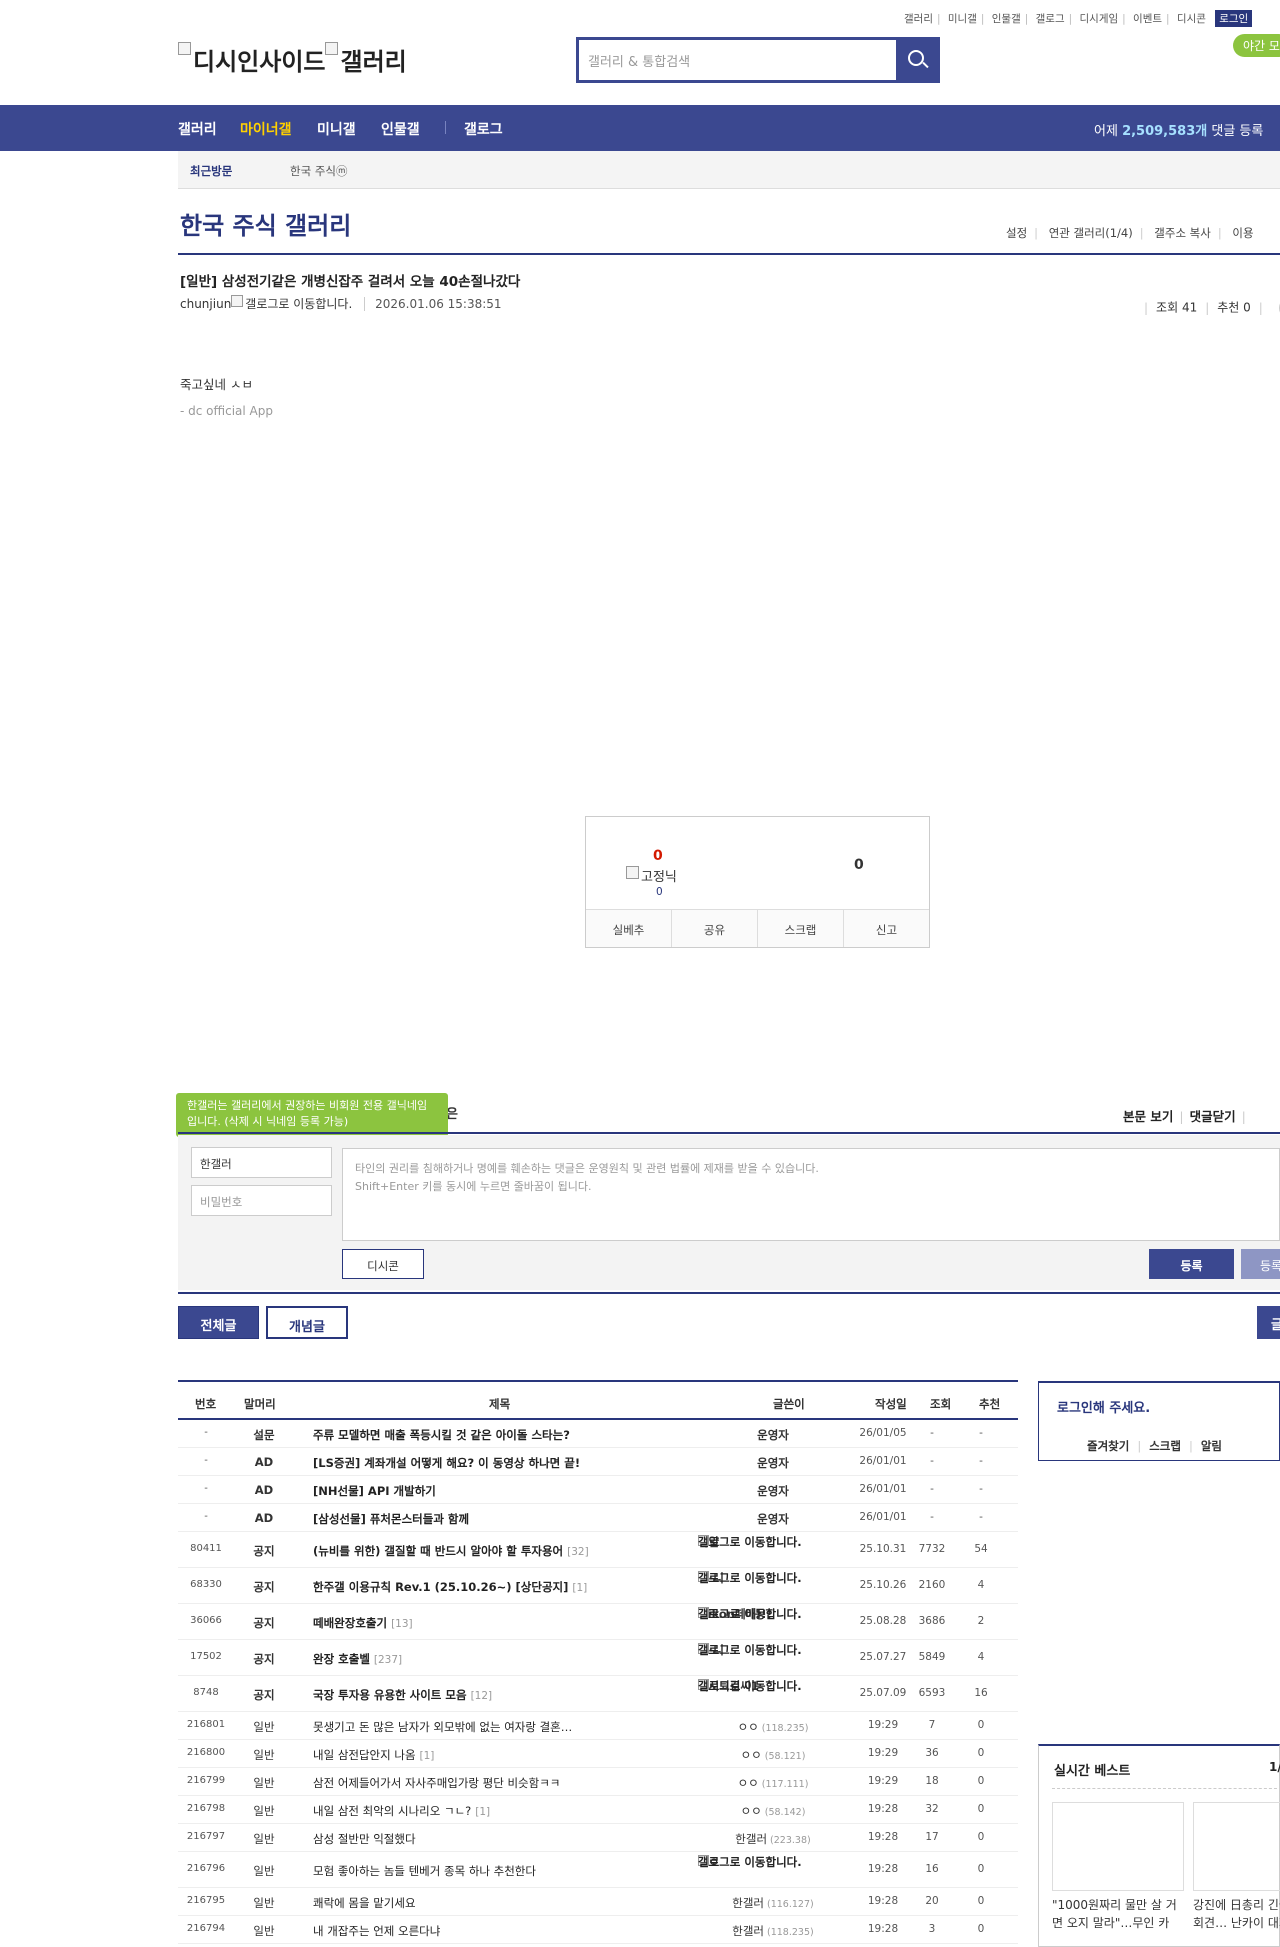 The image size is (1280, 1947). Describe the element at coordinates (715, 928) in the screenshot. I see `share-button: 공유` at that location.